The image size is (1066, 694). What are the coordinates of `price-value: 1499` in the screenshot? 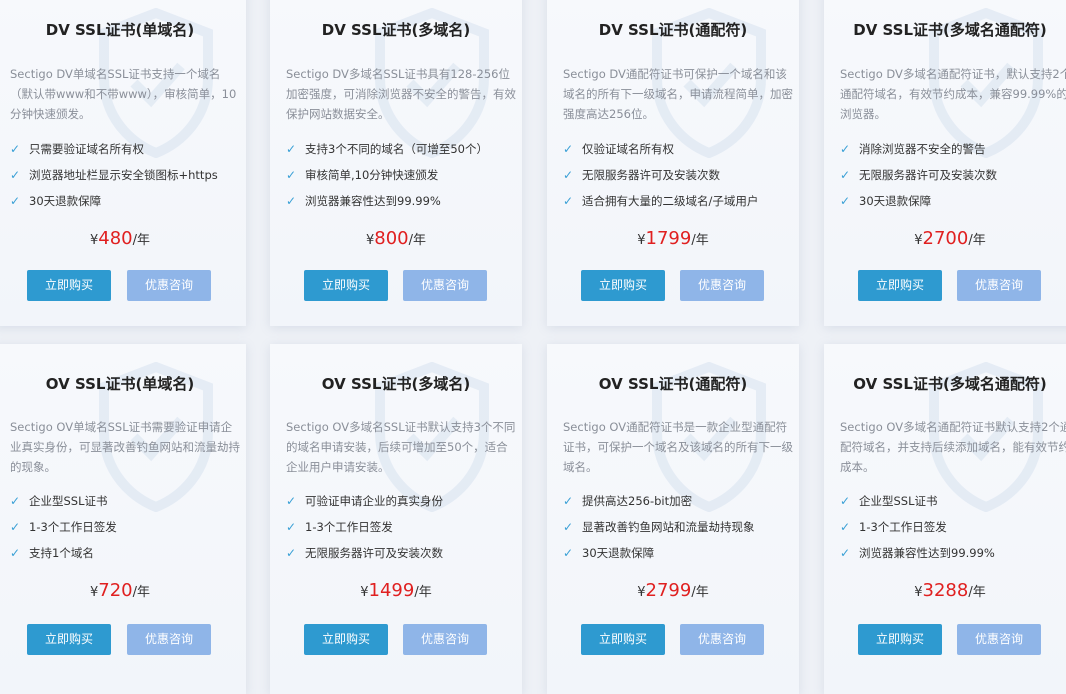 It's located at (391, 590).